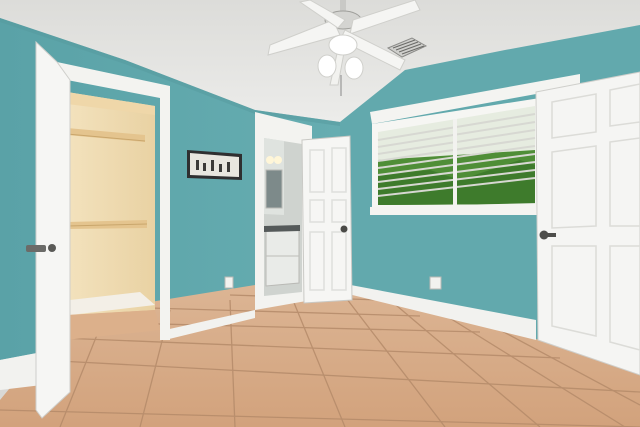  What do you see at coordinates (587, 223) in the screenshot?
I see `bedroom-door` at bounding box center [587, 223].